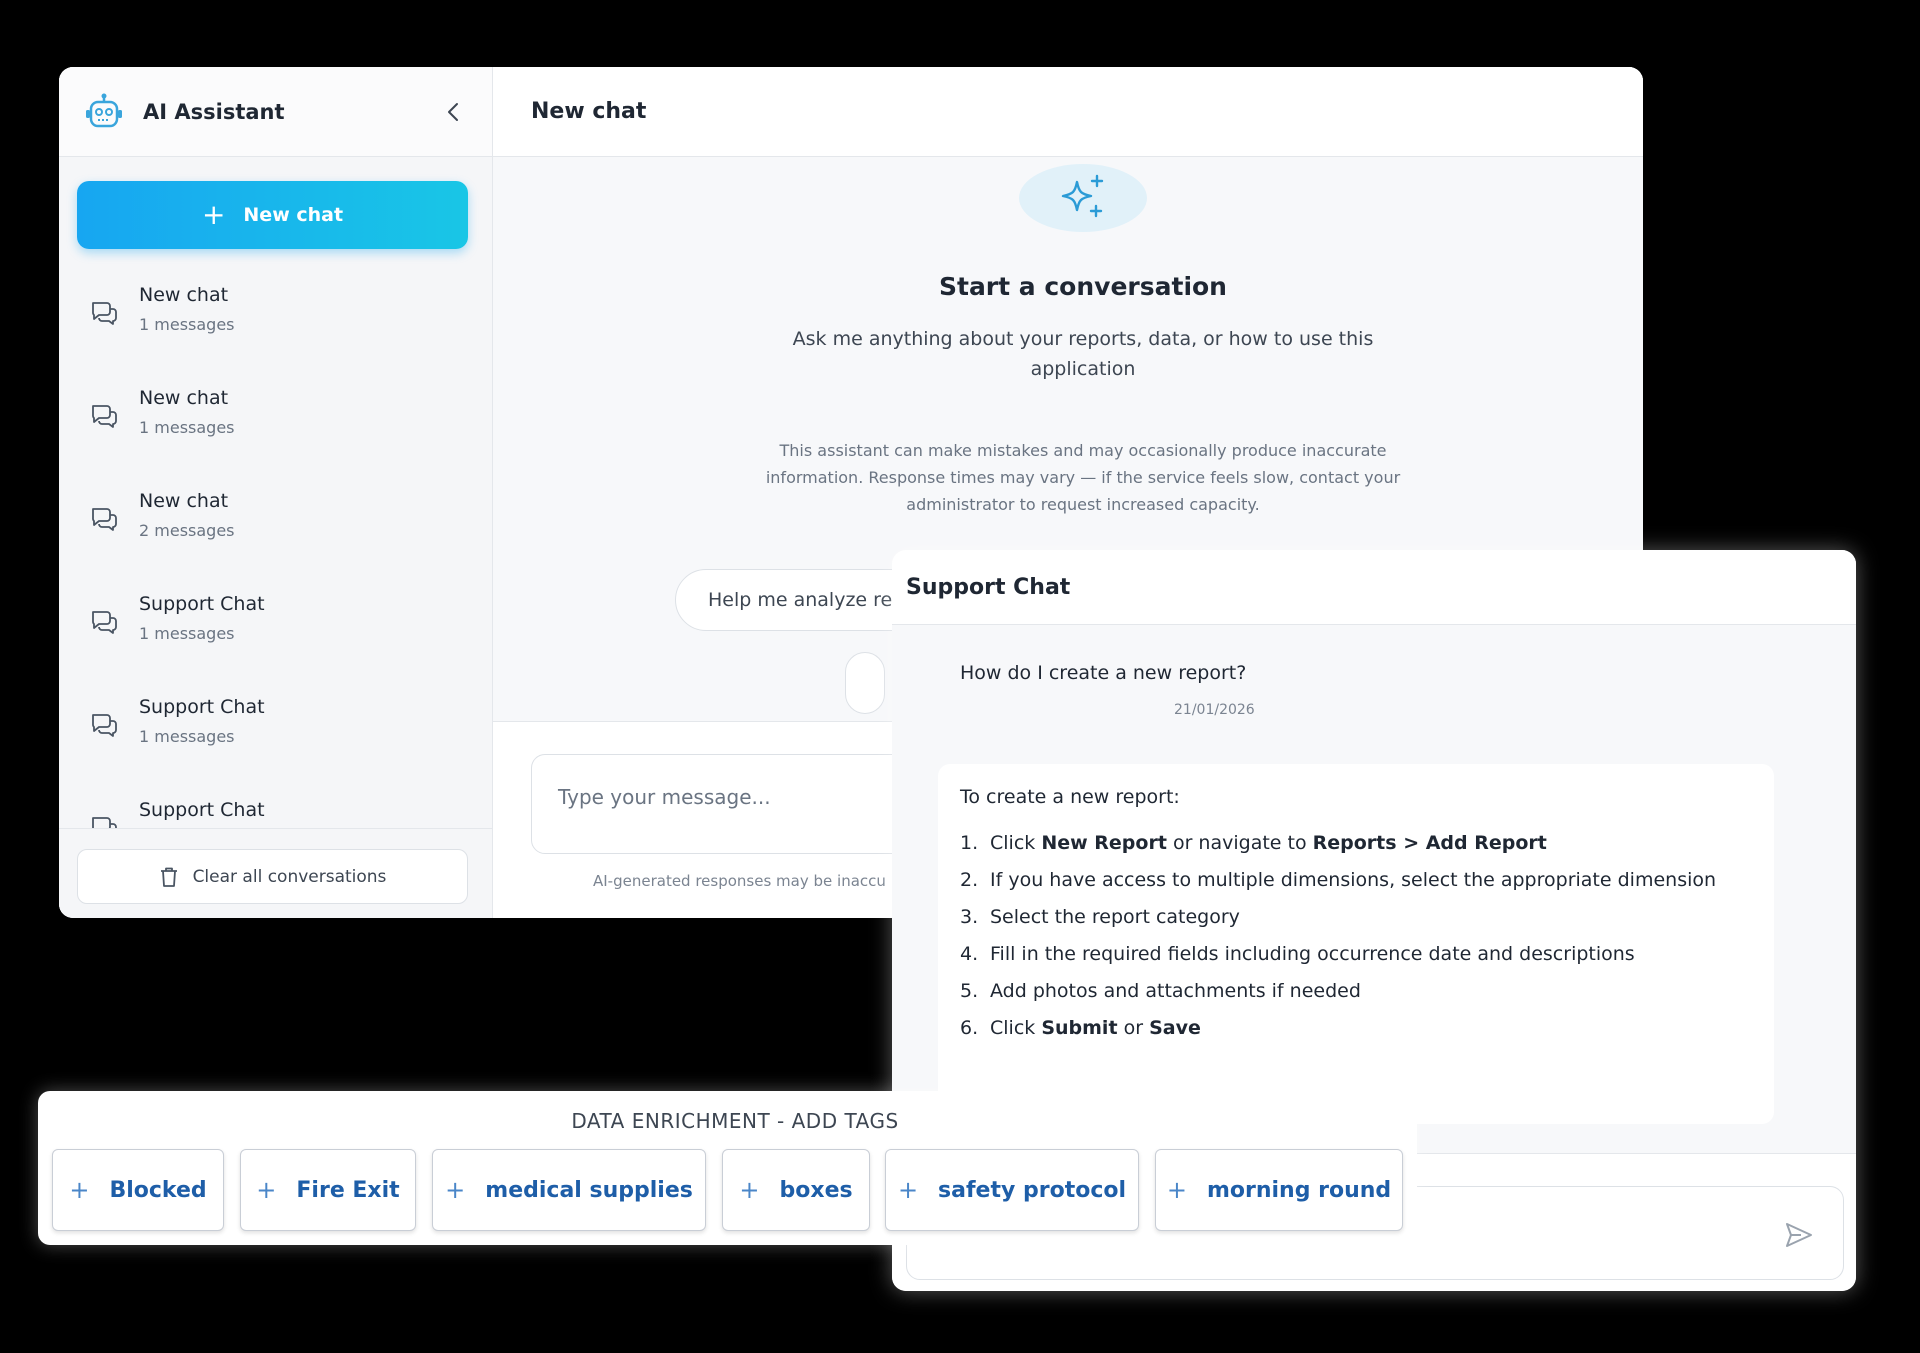 The image size is (1920, 1353). I want to click on tag-button-boxes: + boxes, so click(796, 1190).